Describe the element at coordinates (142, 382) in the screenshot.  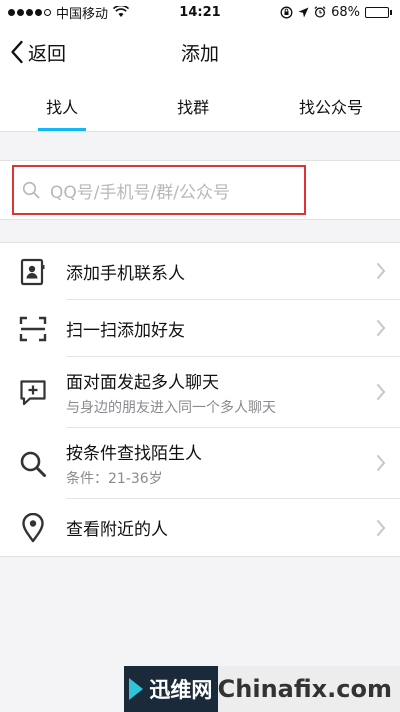
I see `list-item-label: 面对面发起多人聊天` at that location.